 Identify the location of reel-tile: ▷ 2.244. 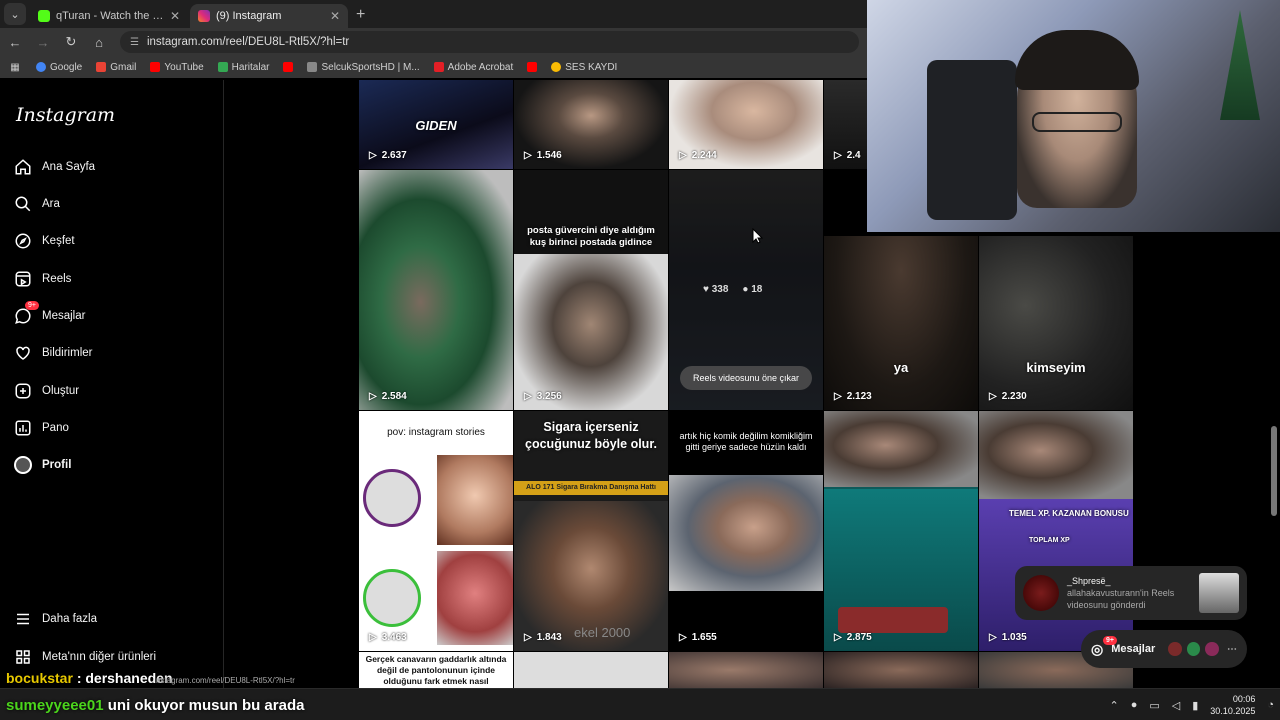
(746, 124).